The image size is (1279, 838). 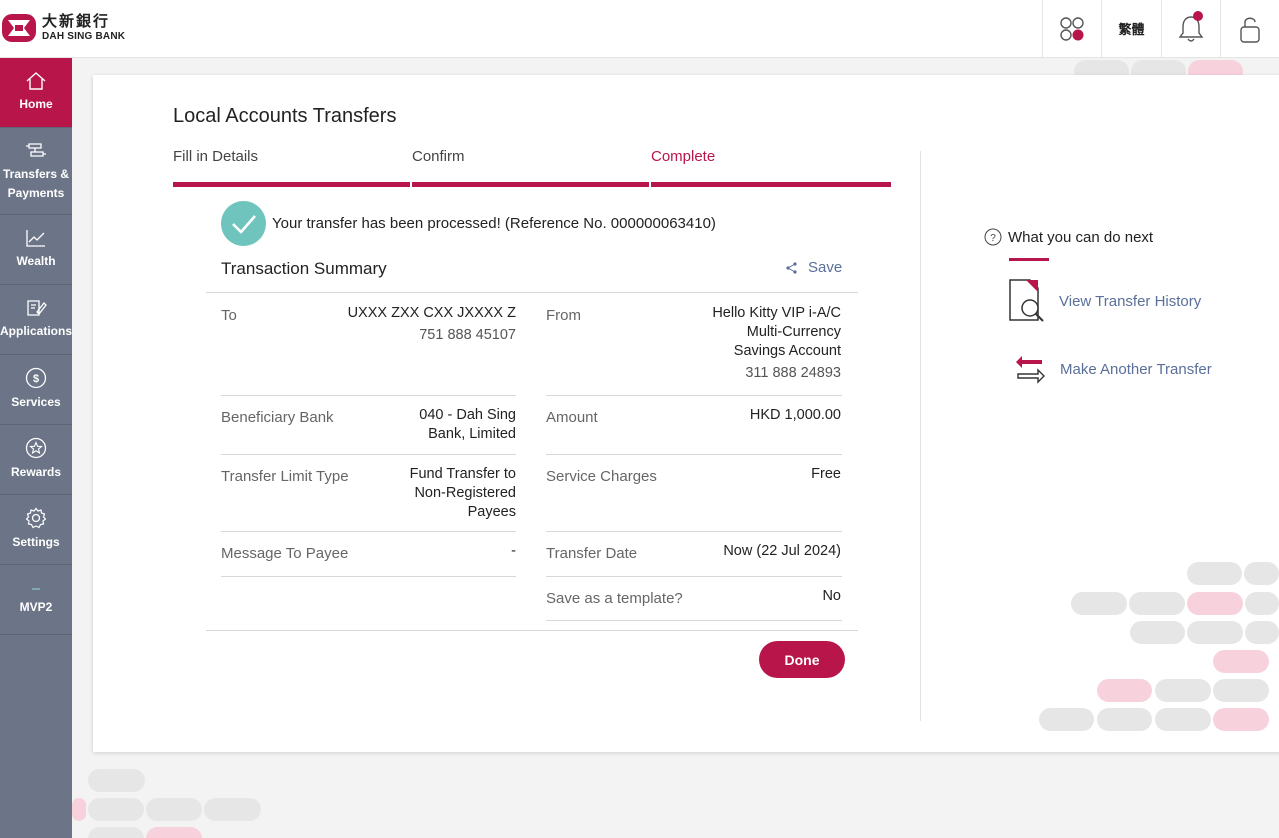 What do you see at coordinates (639, 29) in the screenshot?
I see `top-header: 大新銀行 DAH SING BANK 繁體` at bounding box center [639, 29].